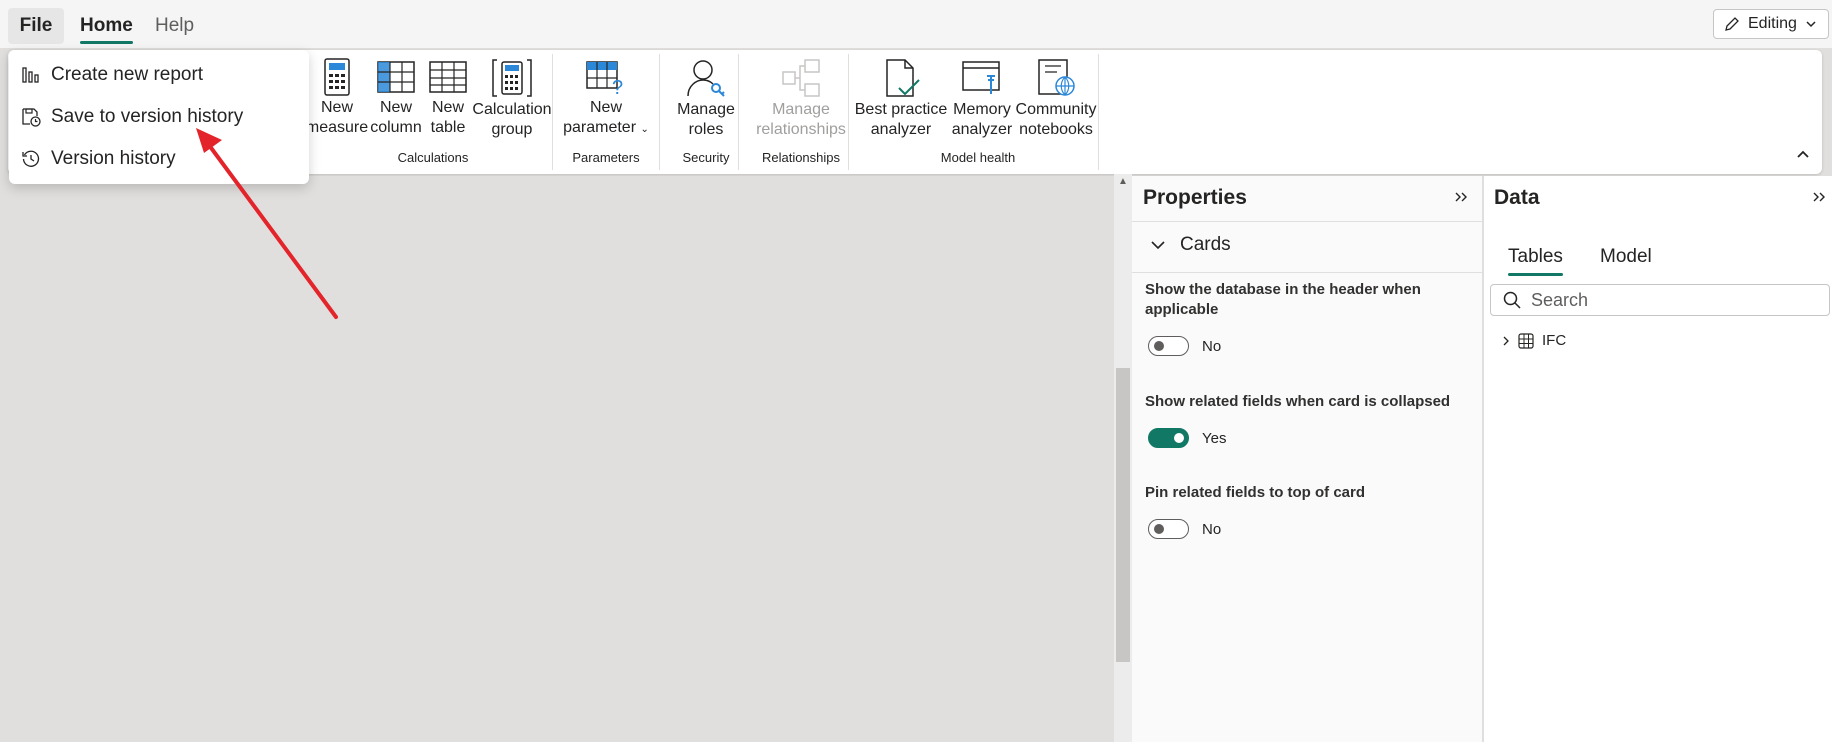 The width and height of the screenshot is (1832, 742). I want to click on canvas-vertical-scrollbar: ▲, so click(1123, 458).